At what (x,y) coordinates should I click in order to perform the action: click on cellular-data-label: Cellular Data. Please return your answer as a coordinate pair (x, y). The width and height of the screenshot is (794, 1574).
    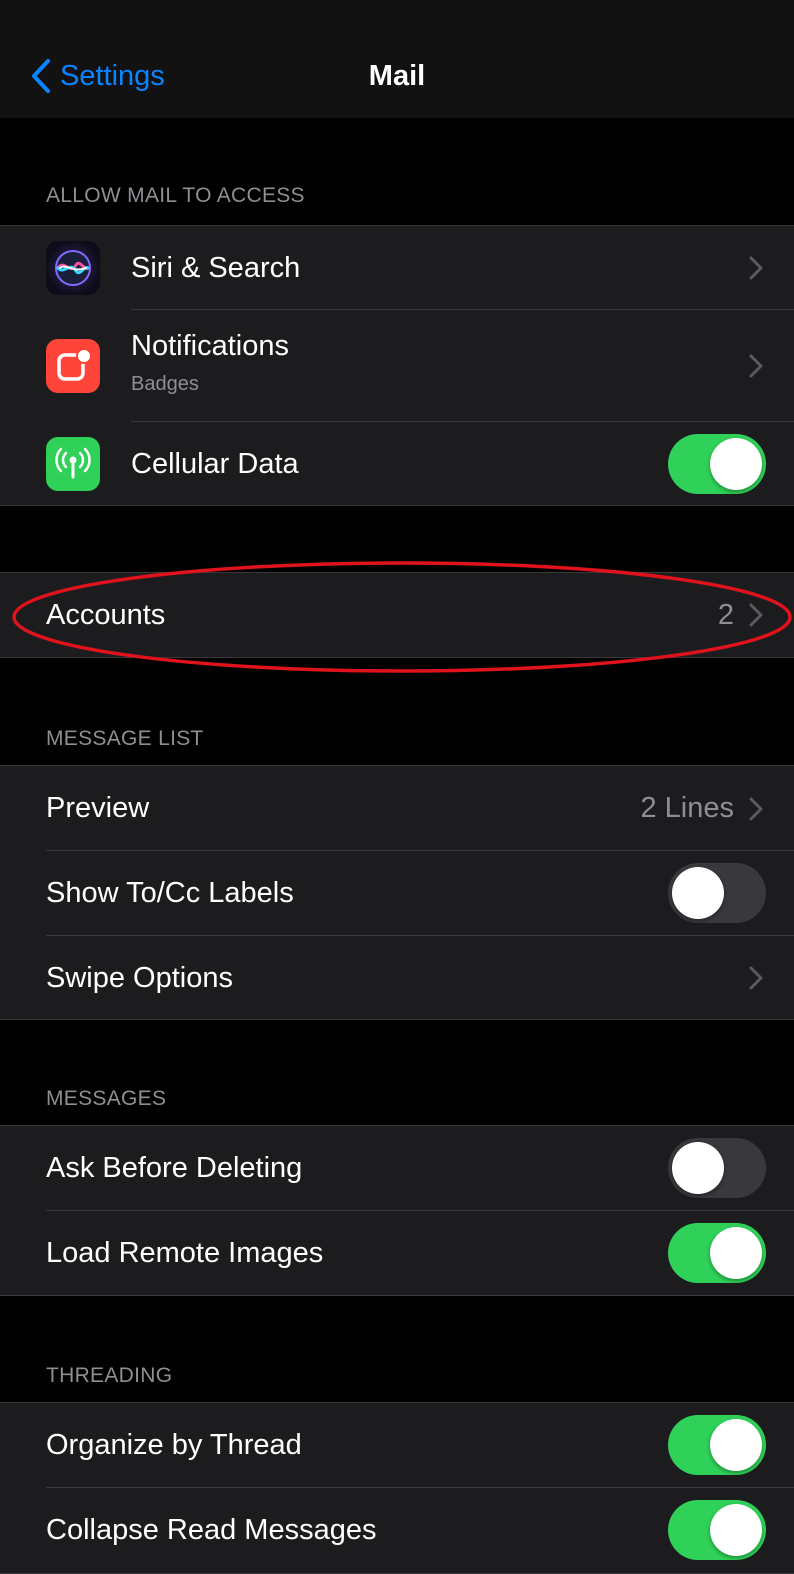
    Looking at the image, I should click on (215, 463).